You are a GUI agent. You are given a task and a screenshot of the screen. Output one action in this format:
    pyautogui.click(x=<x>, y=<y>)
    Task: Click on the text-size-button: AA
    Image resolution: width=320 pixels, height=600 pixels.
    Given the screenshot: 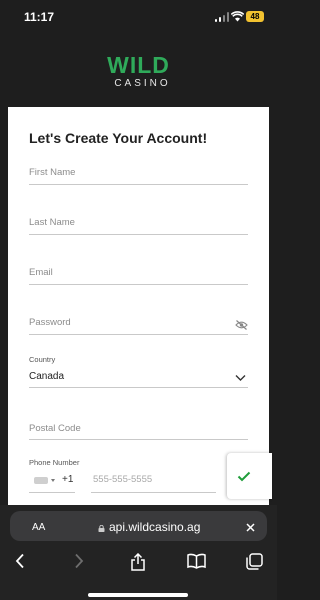 What is the action you would take?
    pyautogui.click(x=38, y=527)
    